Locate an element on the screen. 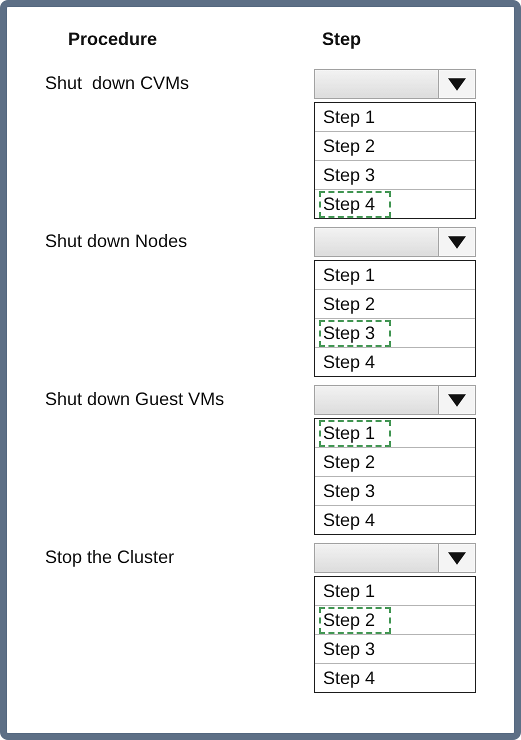 The image size is (521, 740). column-header: Procedure is located at coordinates (113, 39).